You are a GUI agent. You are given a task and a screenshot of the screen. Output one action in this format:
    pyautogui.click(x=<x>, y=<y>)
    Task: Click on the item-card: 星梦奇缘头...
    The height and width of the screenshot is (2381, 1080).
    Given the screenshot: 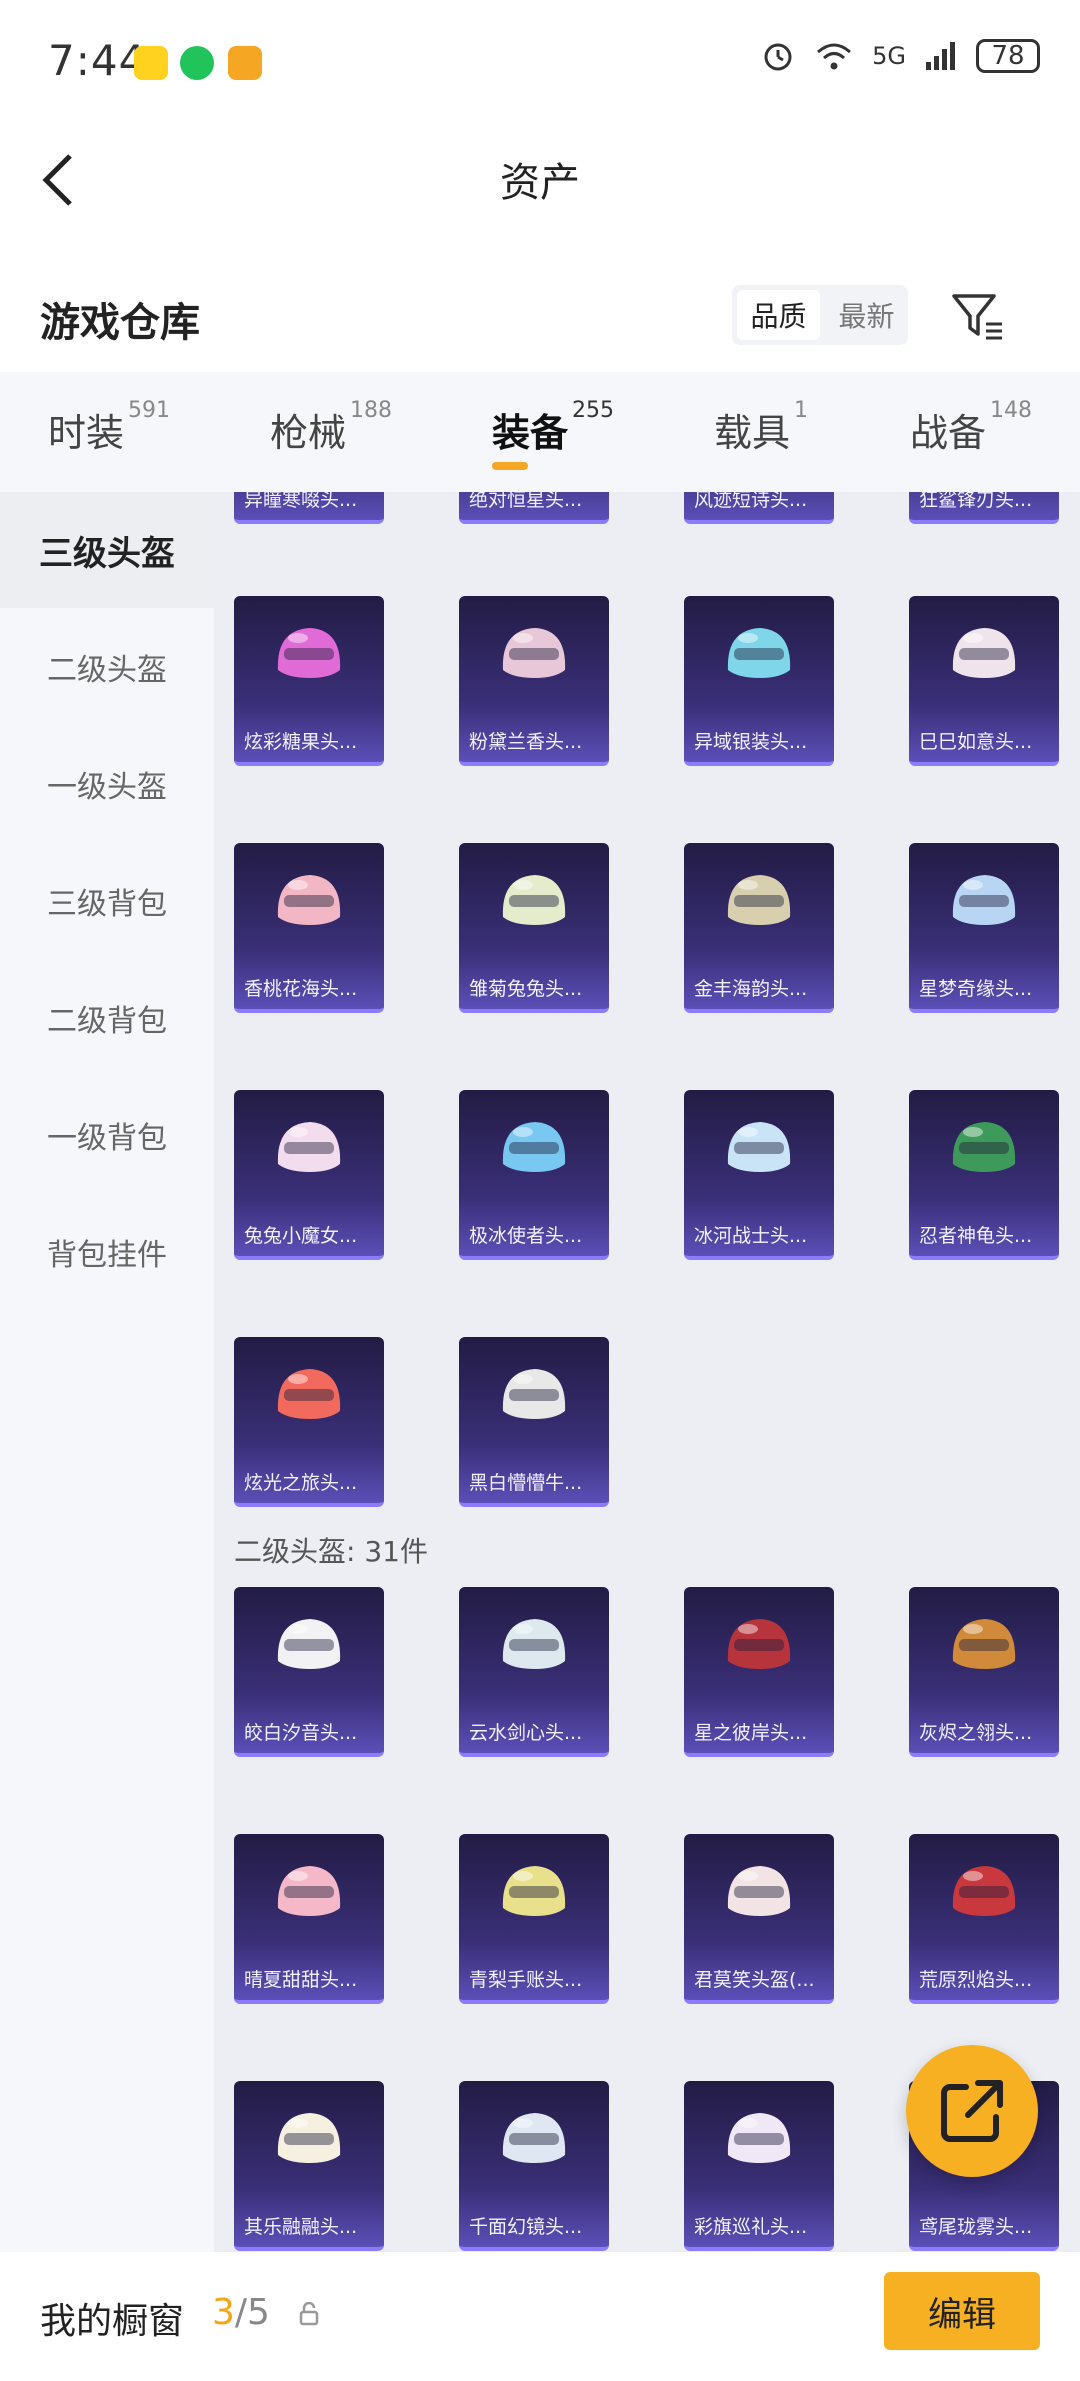 What is the action you would take?
    pyautogui.click(x=984, y=928)
    